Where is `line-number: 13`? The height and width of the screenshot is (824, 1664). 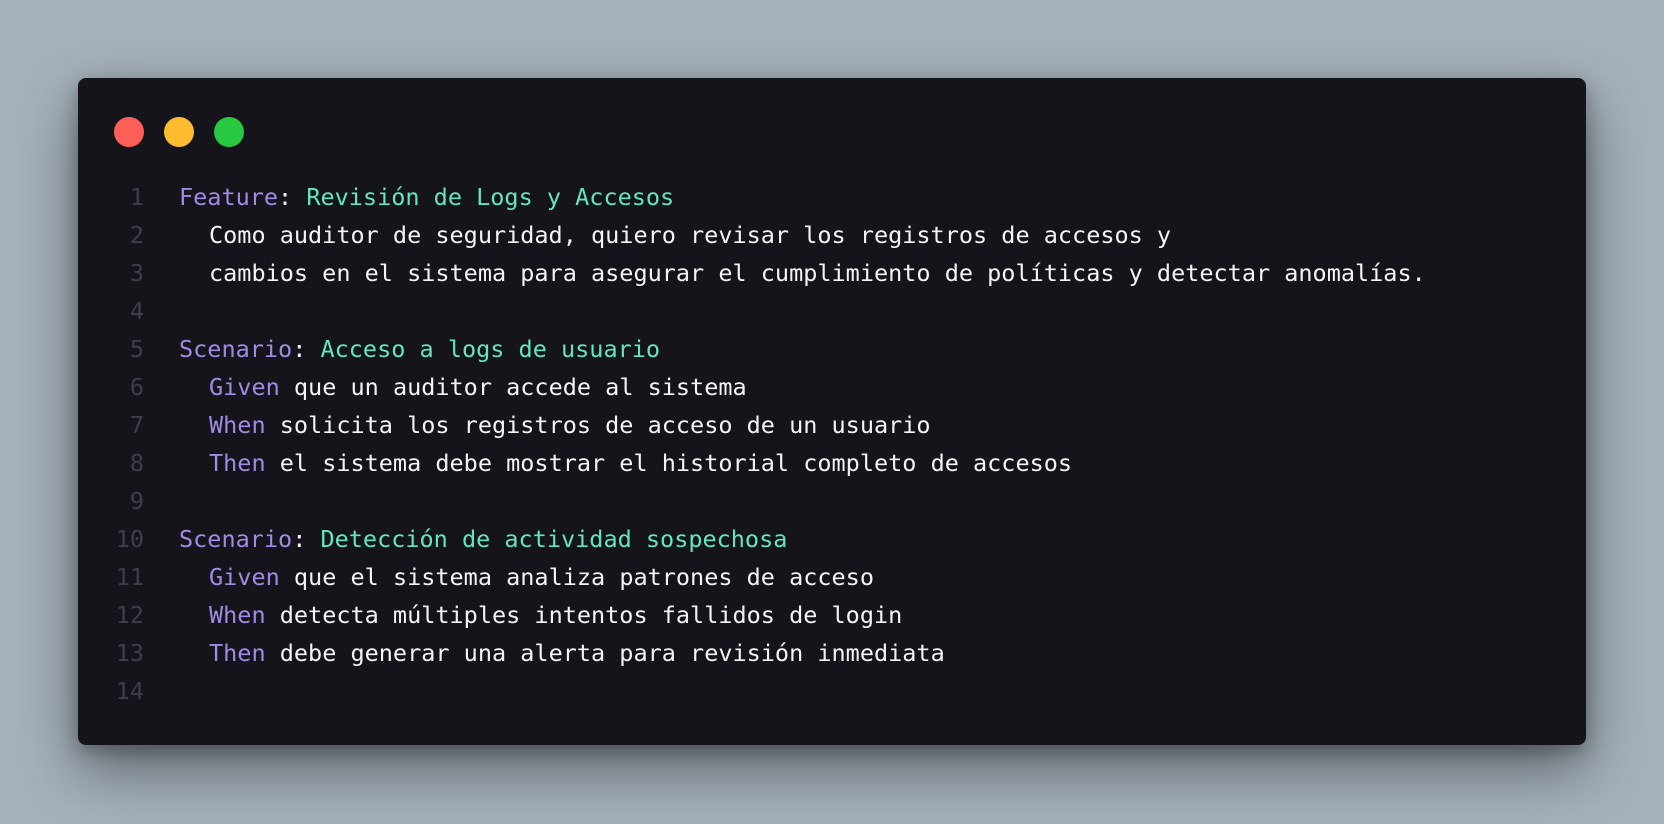 line-number: 13 is located at coordinates (129, 653).